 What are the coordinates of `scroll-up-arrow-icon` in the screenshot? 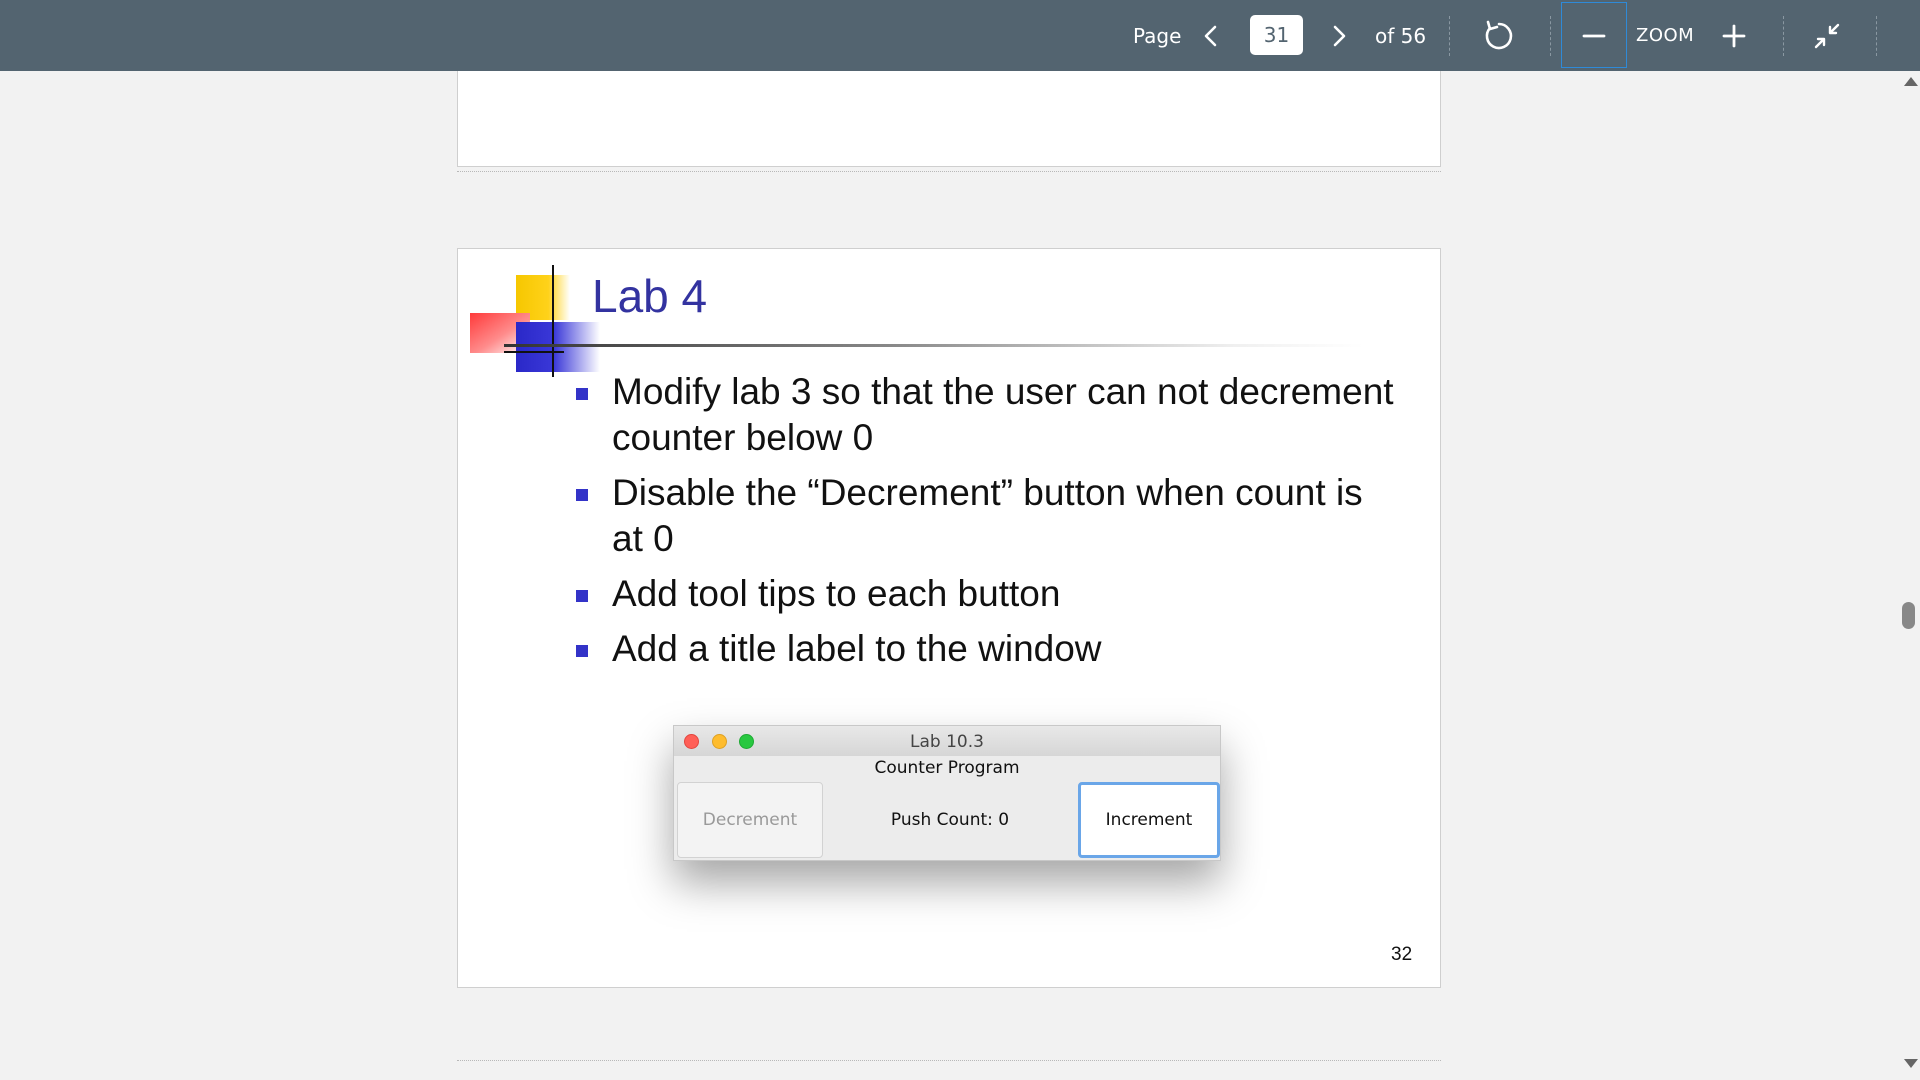 It's located at (1911, 81).